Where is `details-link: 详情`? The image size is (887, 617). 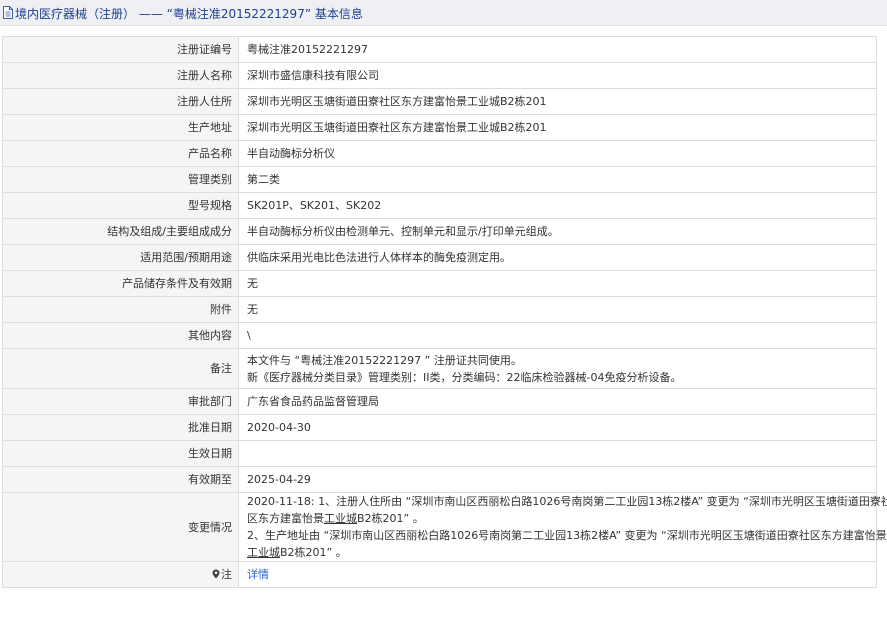
details-link: 详情 is located at coordinates (258, 574).